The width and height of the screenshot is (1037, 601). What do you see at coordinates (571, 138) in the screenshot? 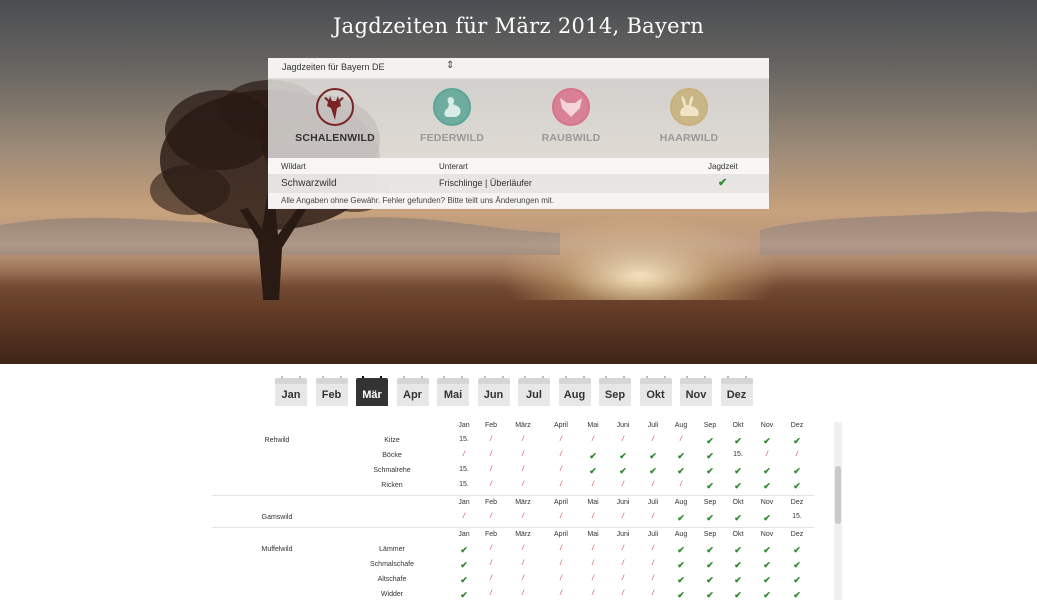
I see `tab-label: RAUBWILD` at bounding box center [571, 138].